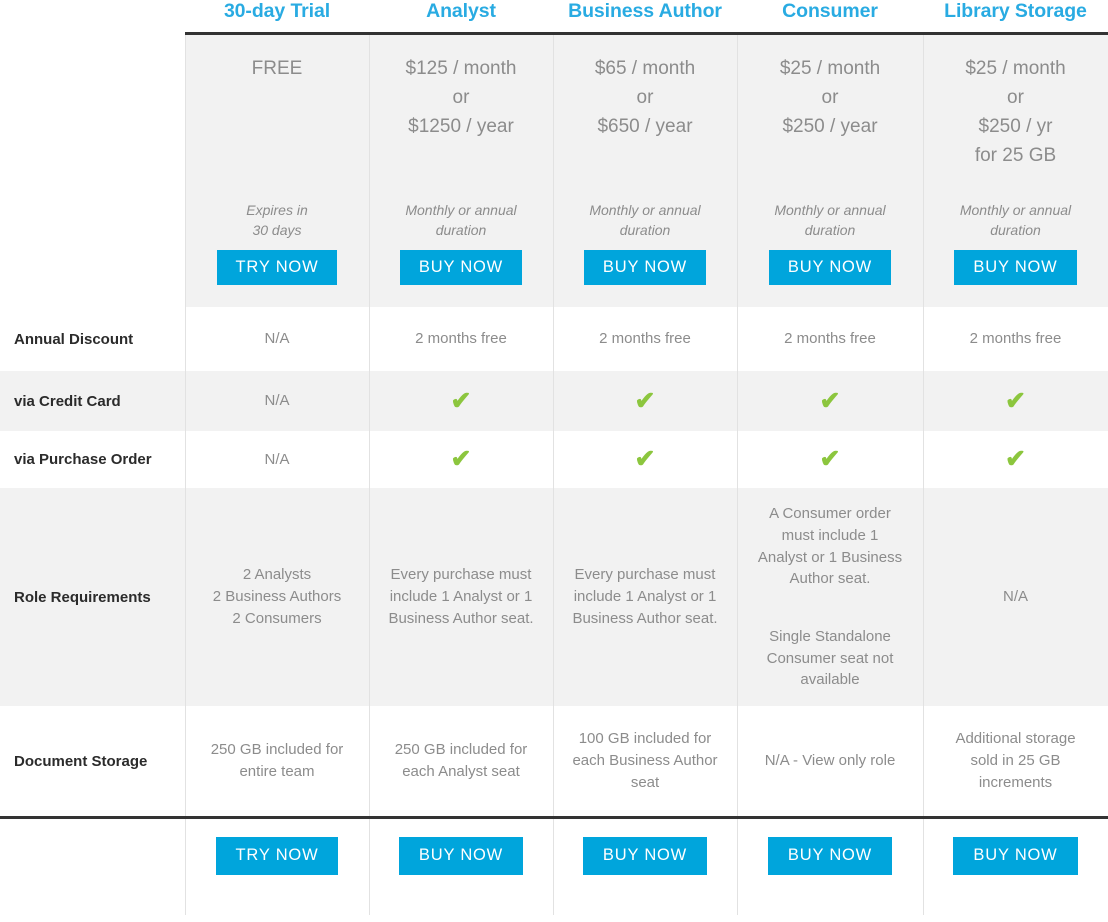 This screenshot has width=1108, height=922. Describe the element at coordinates (830, 856) in the screenshot. I see `buy-now-button-consumer-footer: BUY NOW` at that location.